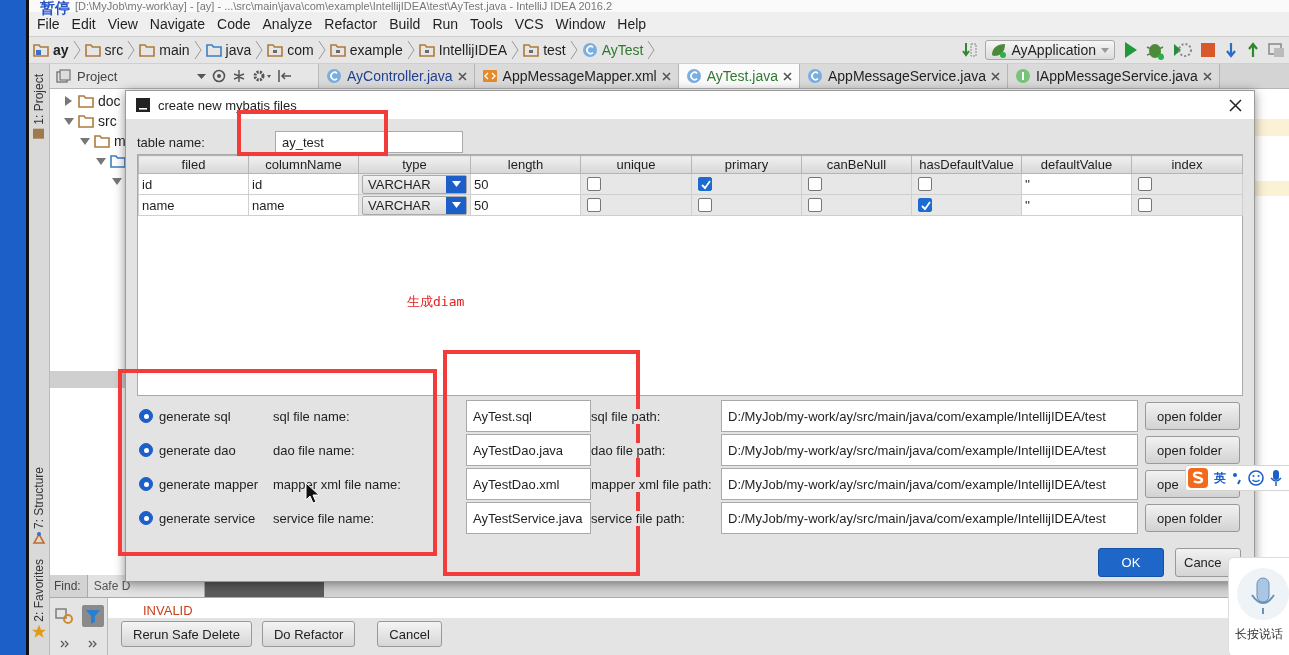 The width and height of the screenshot is (1289, 655). What do you see at coordinates (638, 518) in the screenshot?
I see `field-label: service file path:` at bounding box center [638, 518].